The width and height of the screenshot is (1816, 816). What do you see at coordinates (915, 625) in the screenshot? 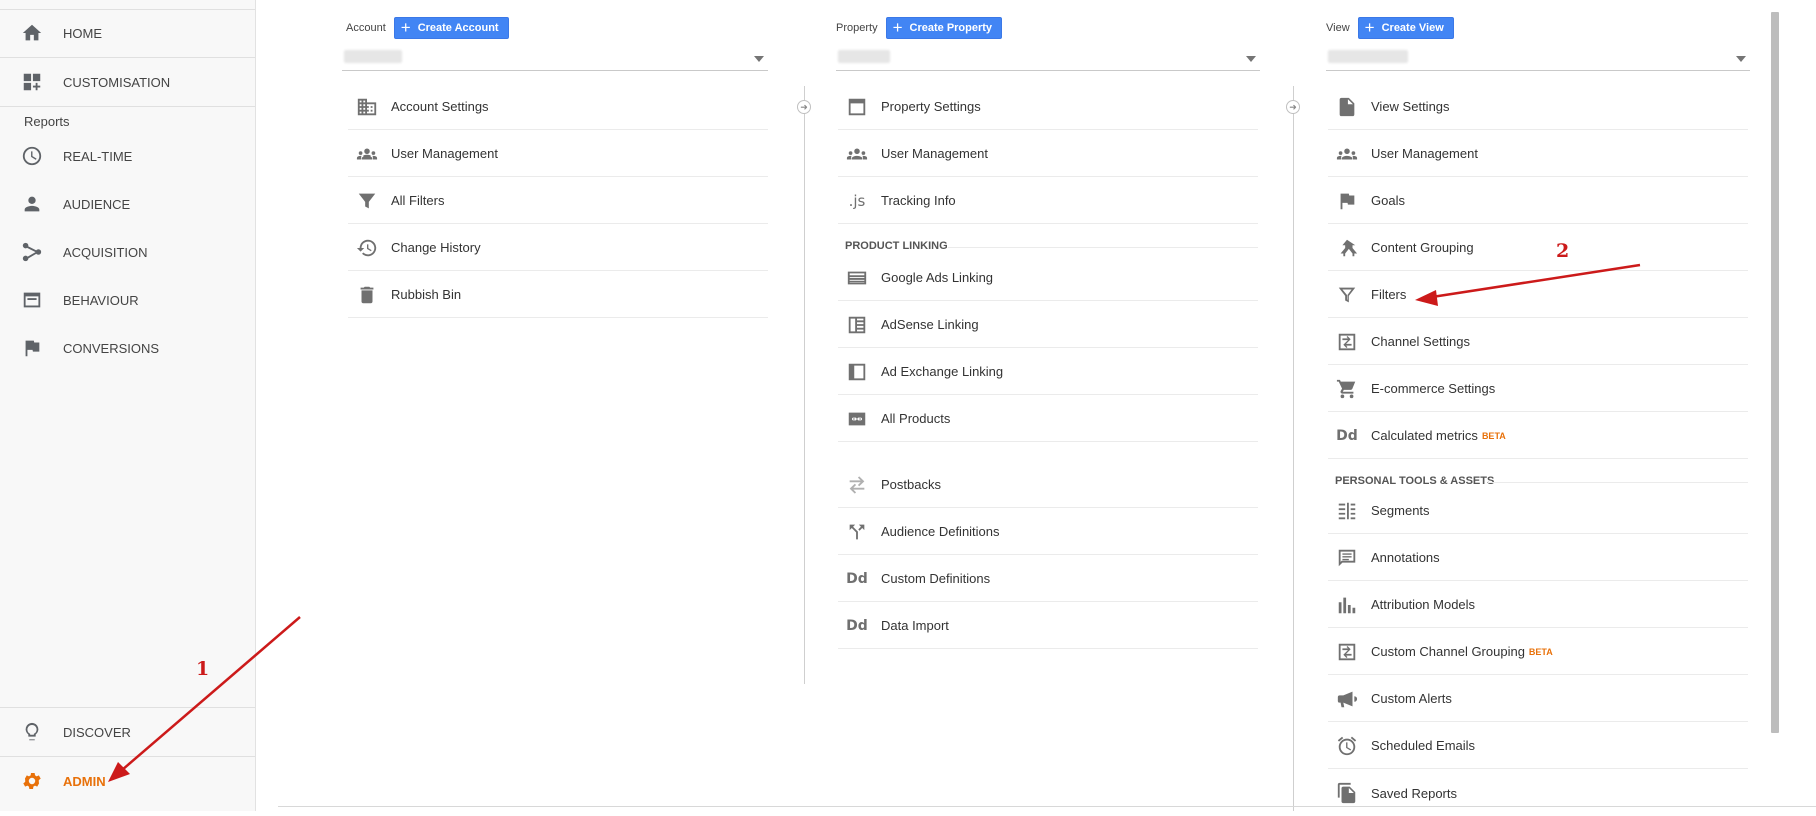
I see `data-import-label: Data Import` at bounding box center [915, 625].